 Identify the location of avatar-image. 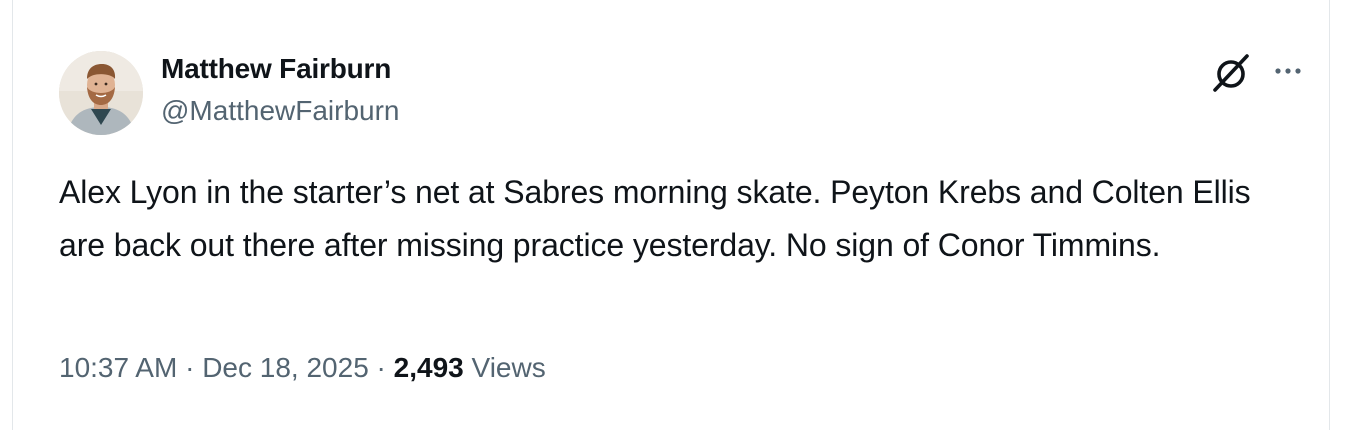
(101, 93).